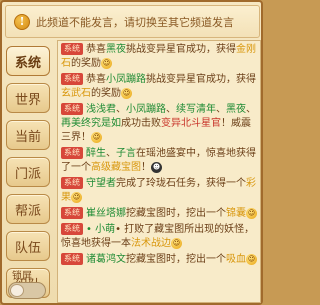  I want to click on player-name: 诸葛鸿文, so click(106, 259).